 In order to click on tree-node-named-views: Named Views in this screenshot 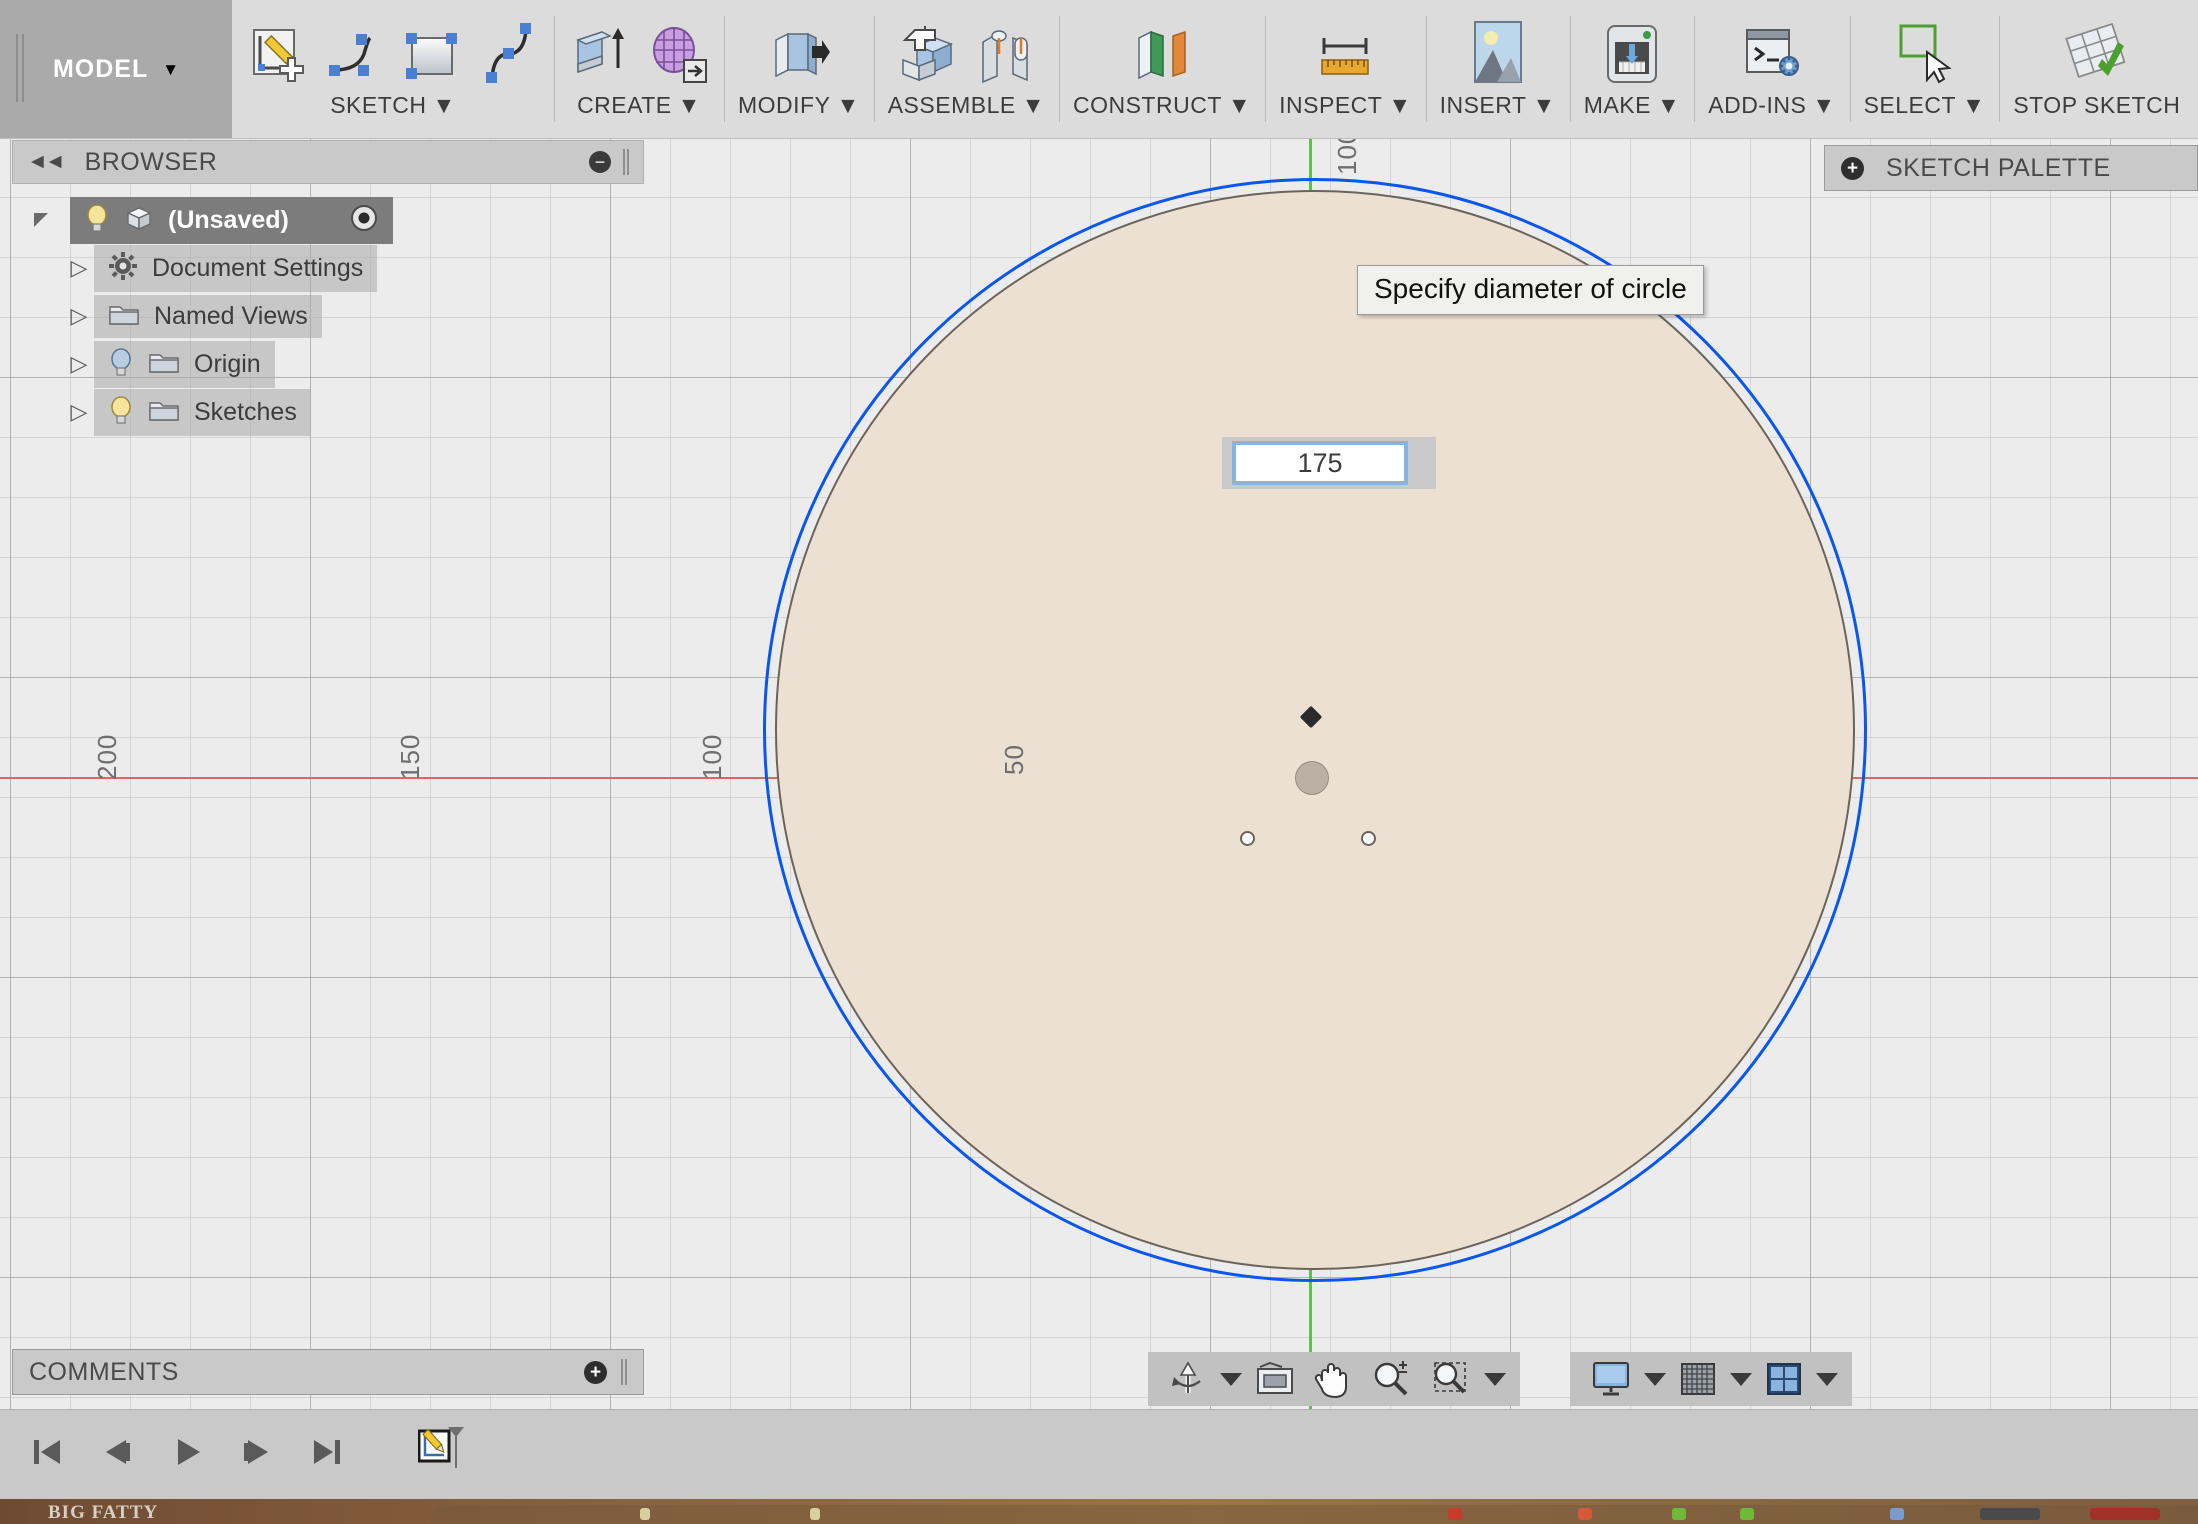, I will do `click(208, 316)`.